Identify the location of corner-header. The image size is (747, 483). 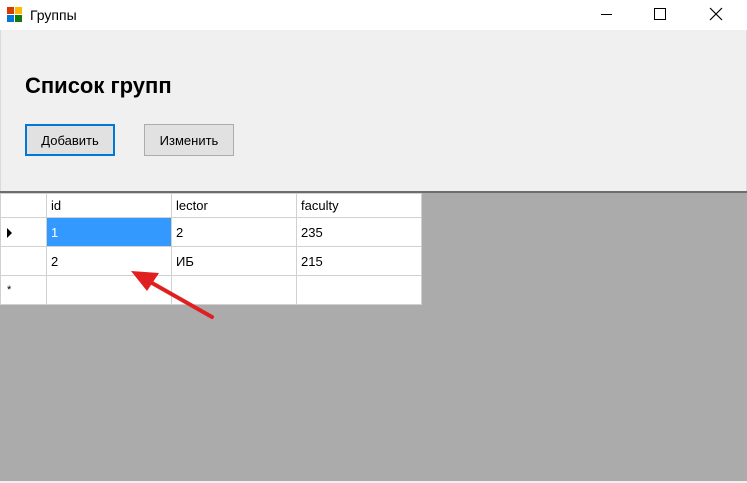
(23, 205).